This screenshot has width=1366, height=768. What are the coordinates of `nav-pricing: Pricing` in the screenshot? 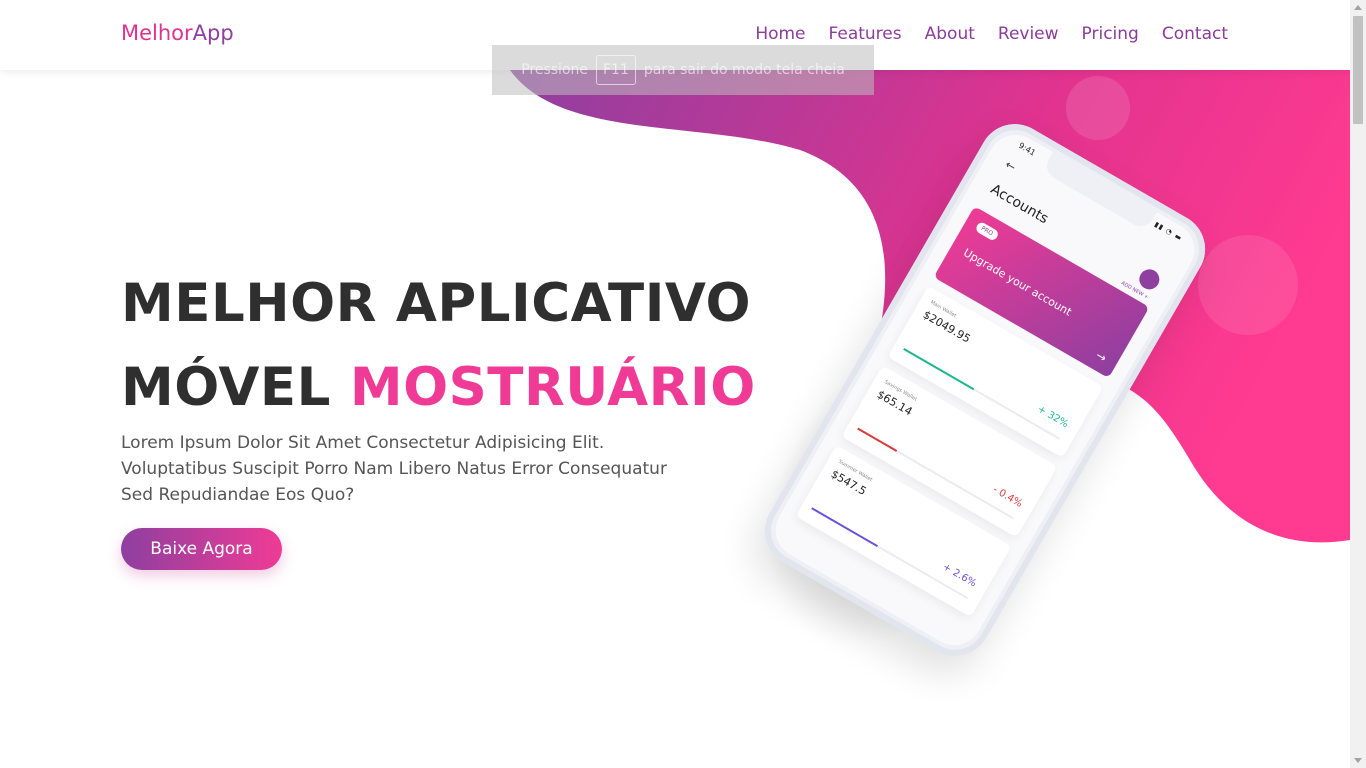 It's located at (1110, 34).